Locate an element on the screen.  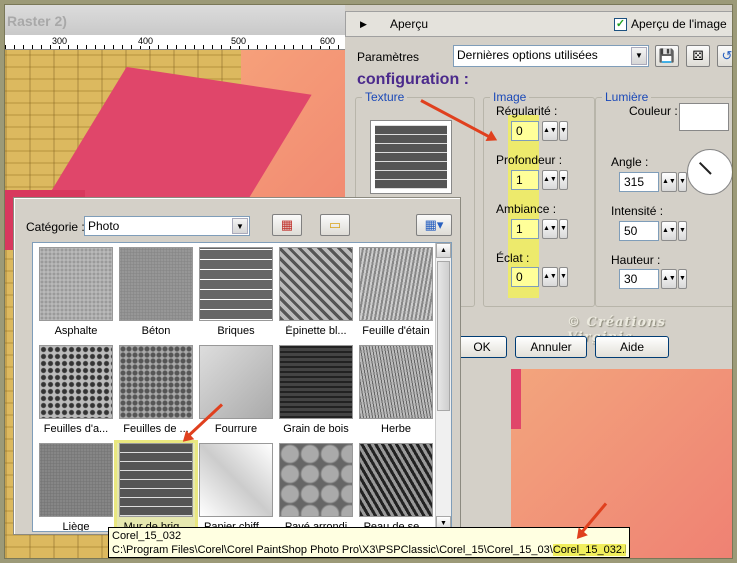
texture-tile: Béton is located at coordinates (156, 292).